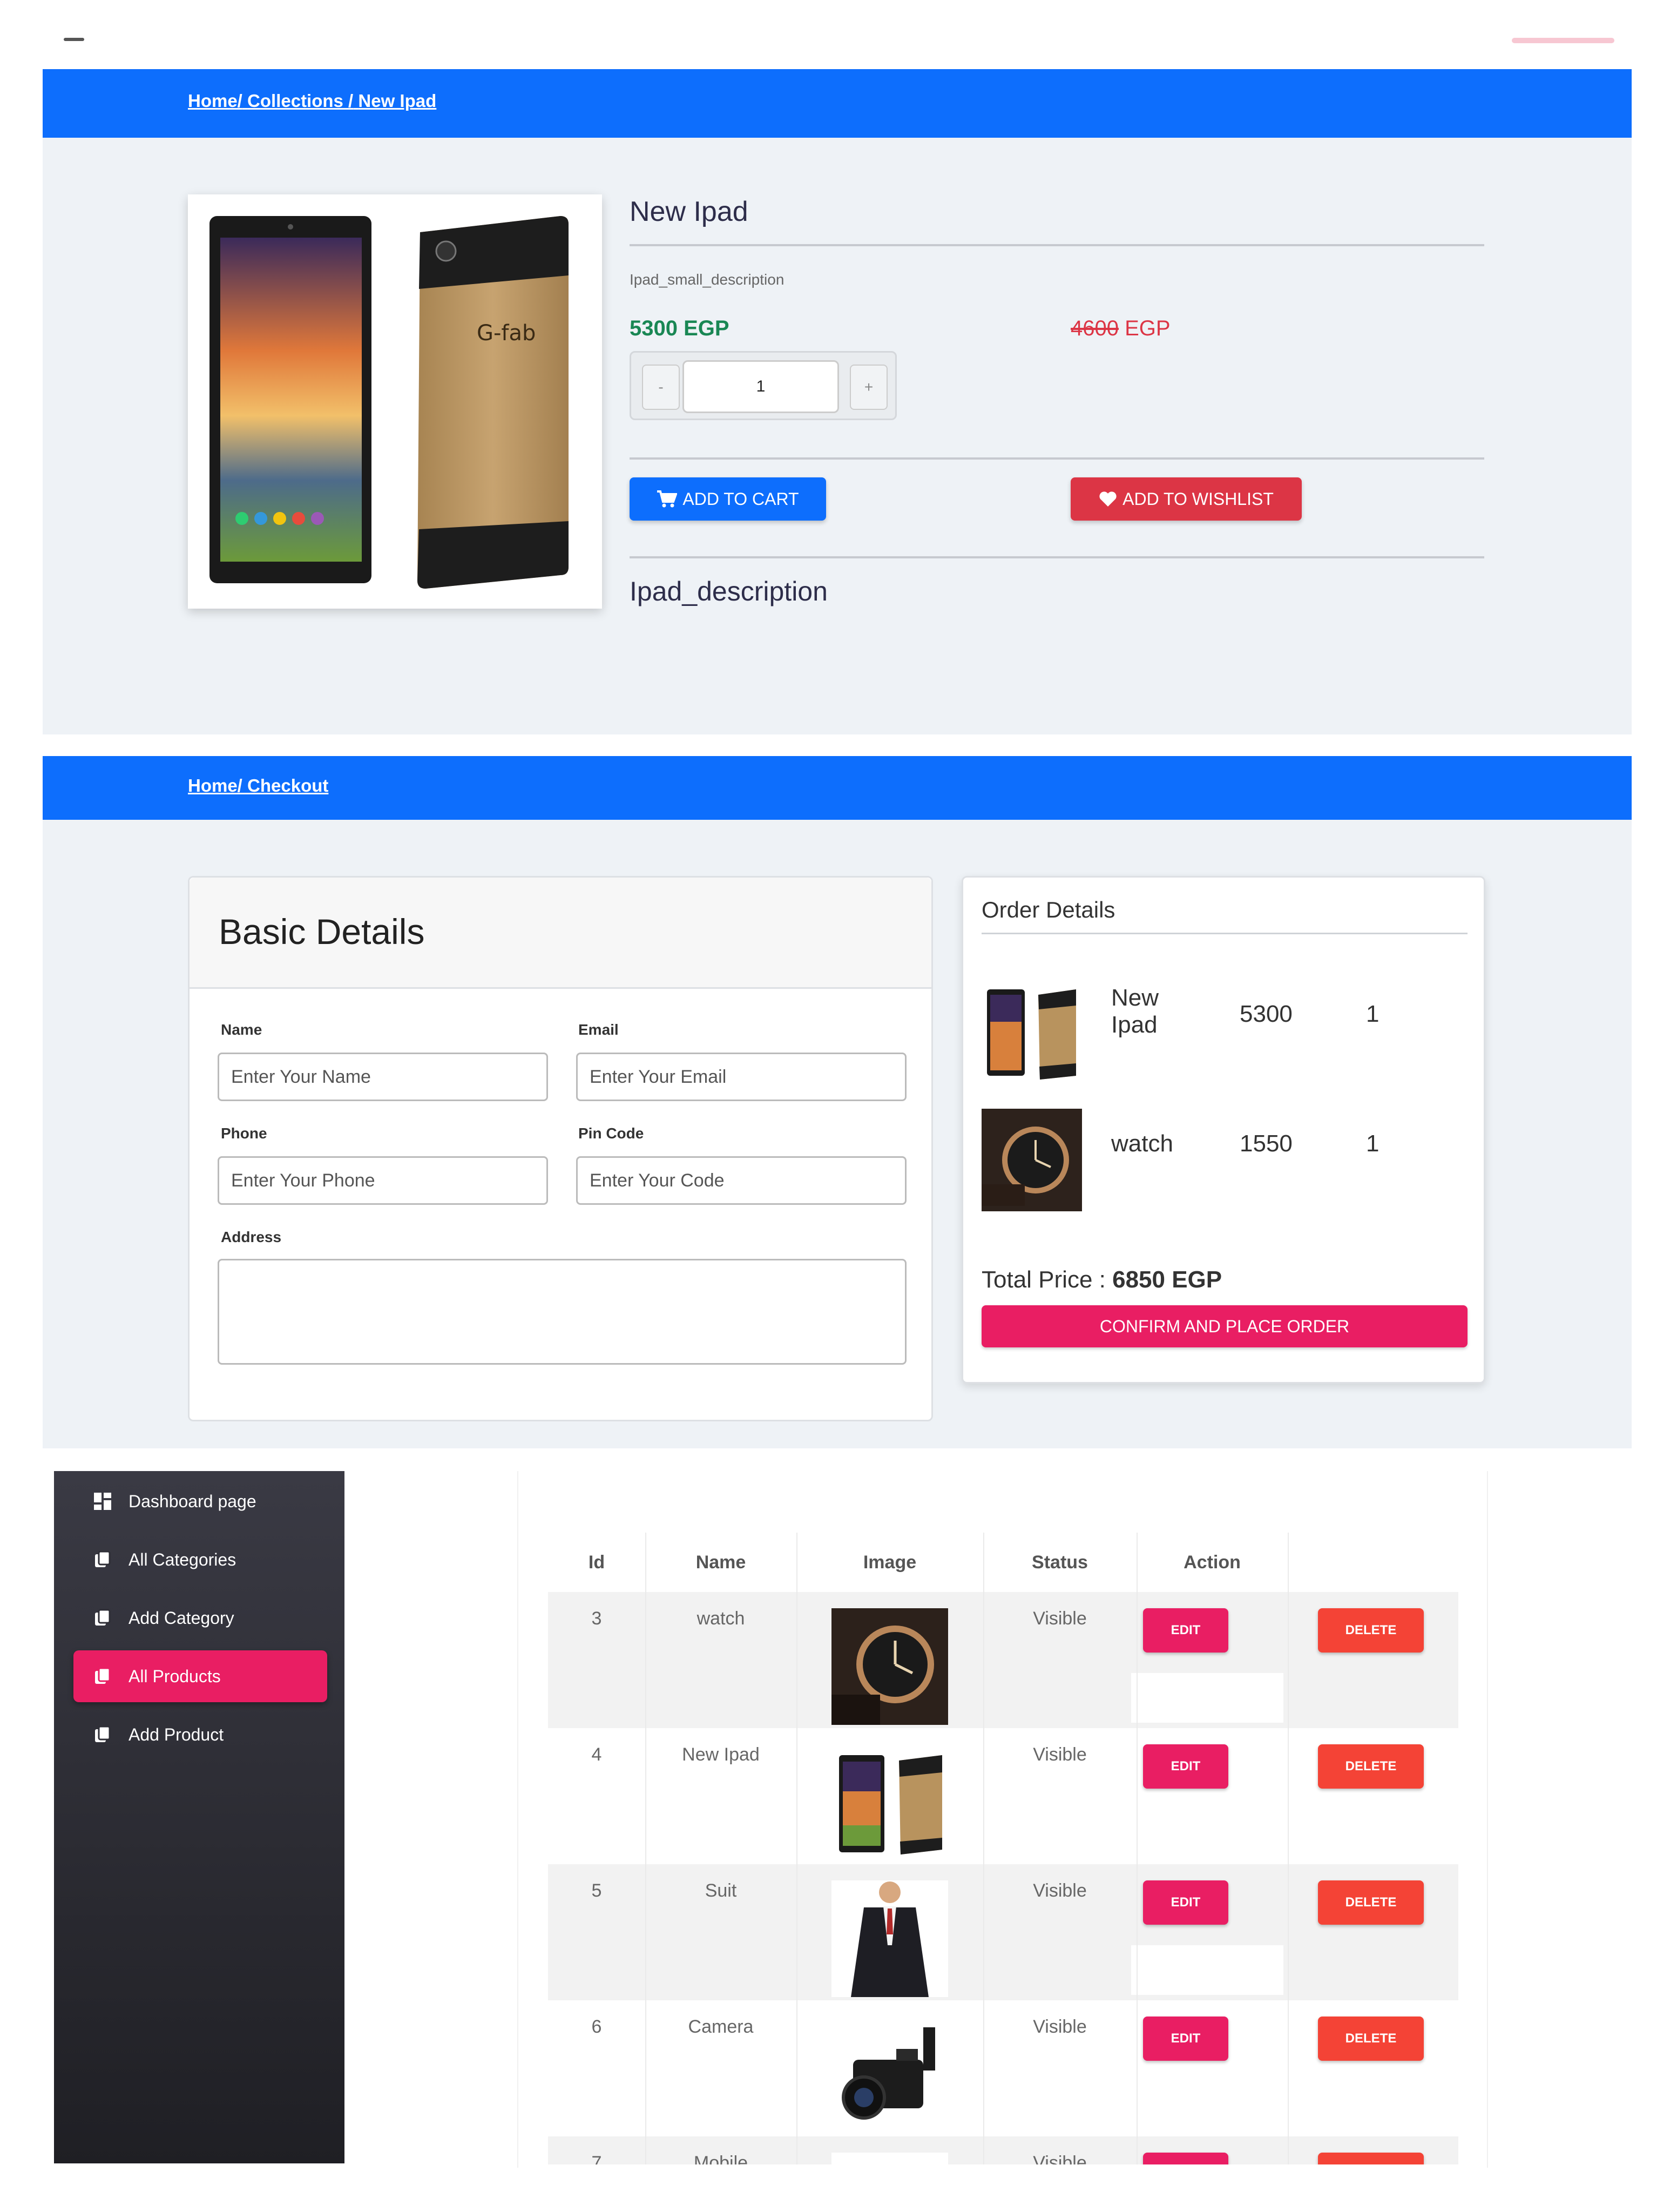 The width and height of the screenshot is (1677, 2212). Describe the element at coordinates (837, 103) in the screenshot. I see `product-breadcrumb-bar: Home/ Collections / New Ipad` at that location.